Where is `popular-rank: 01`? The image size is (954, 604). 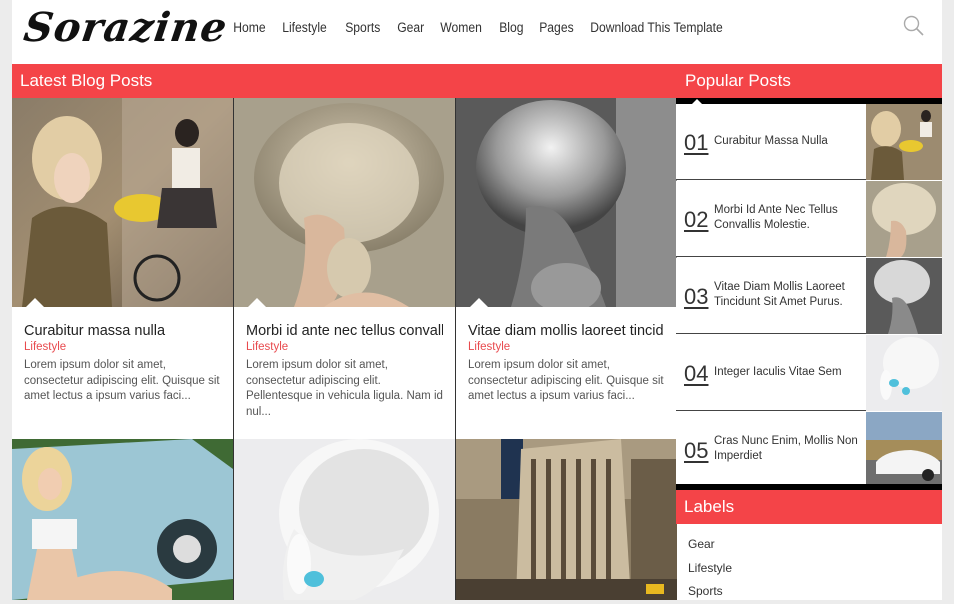 popular-rank: 01 is located at coordinates (696, 142).